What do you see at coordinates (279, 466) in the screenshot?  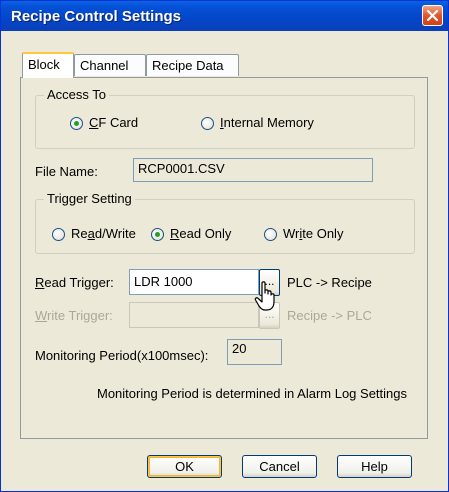 I see `cancel-button: Cancel` at bounding box center [279, 466].